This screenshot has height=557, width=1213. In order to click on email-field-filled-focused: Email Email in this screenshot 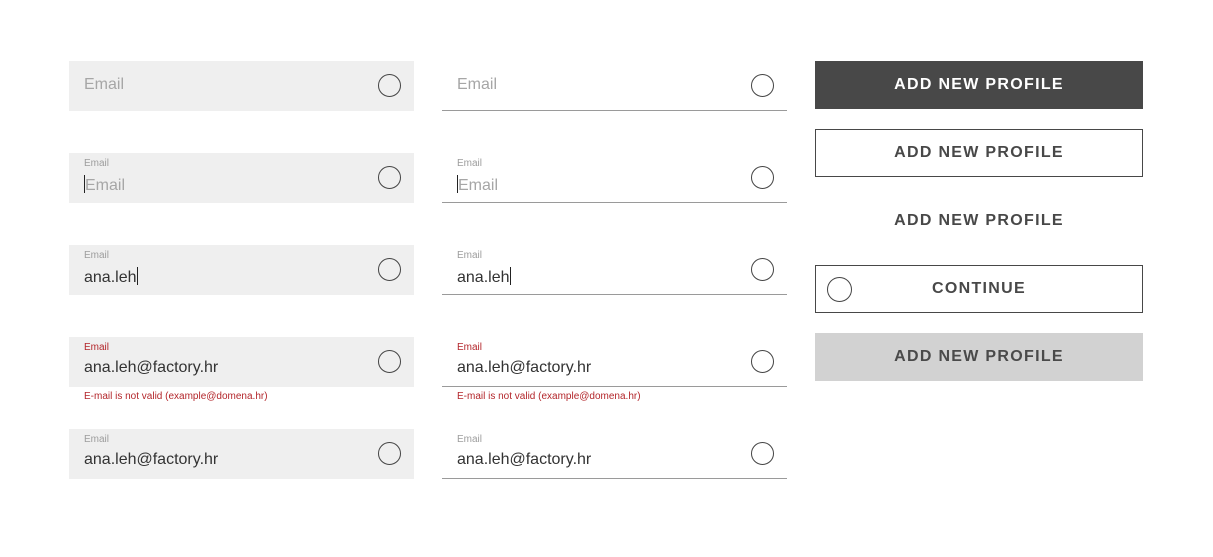, I will do `click(241, 178)`.